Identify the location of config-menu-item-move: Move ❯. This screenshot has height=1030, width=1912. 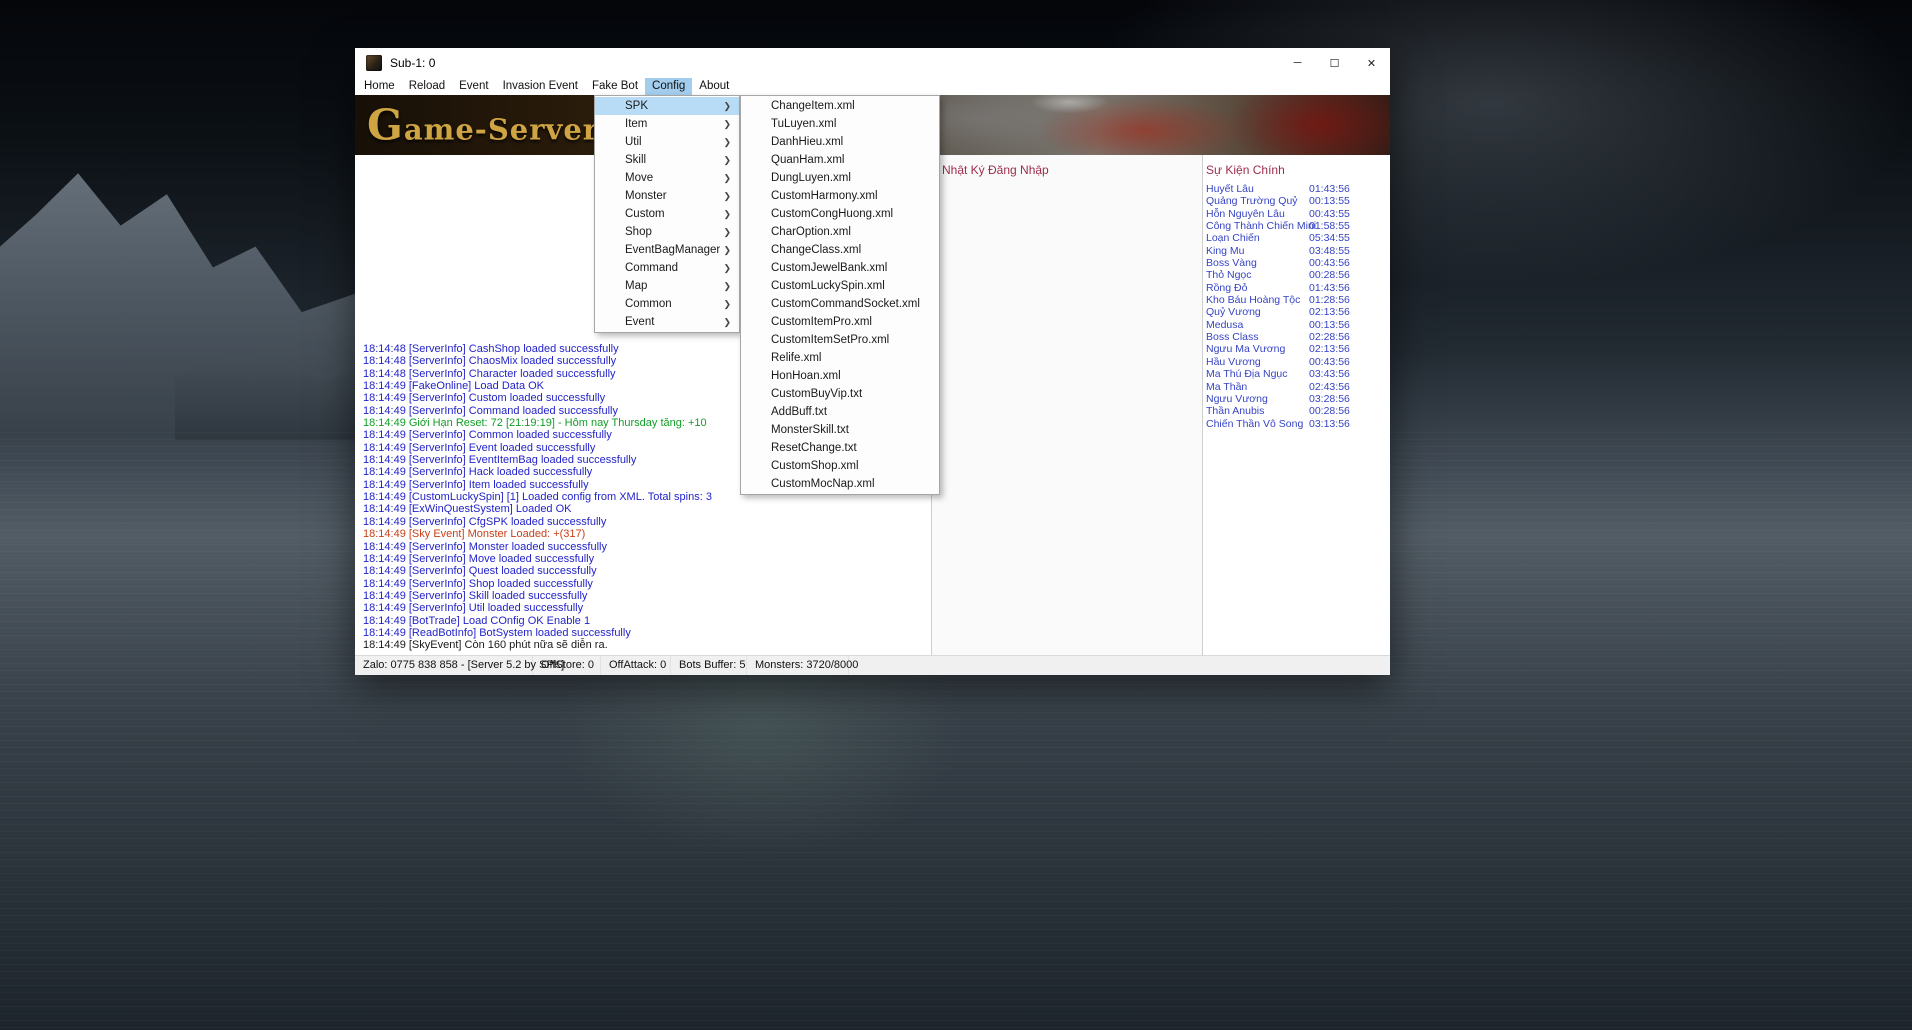
(667, 178).